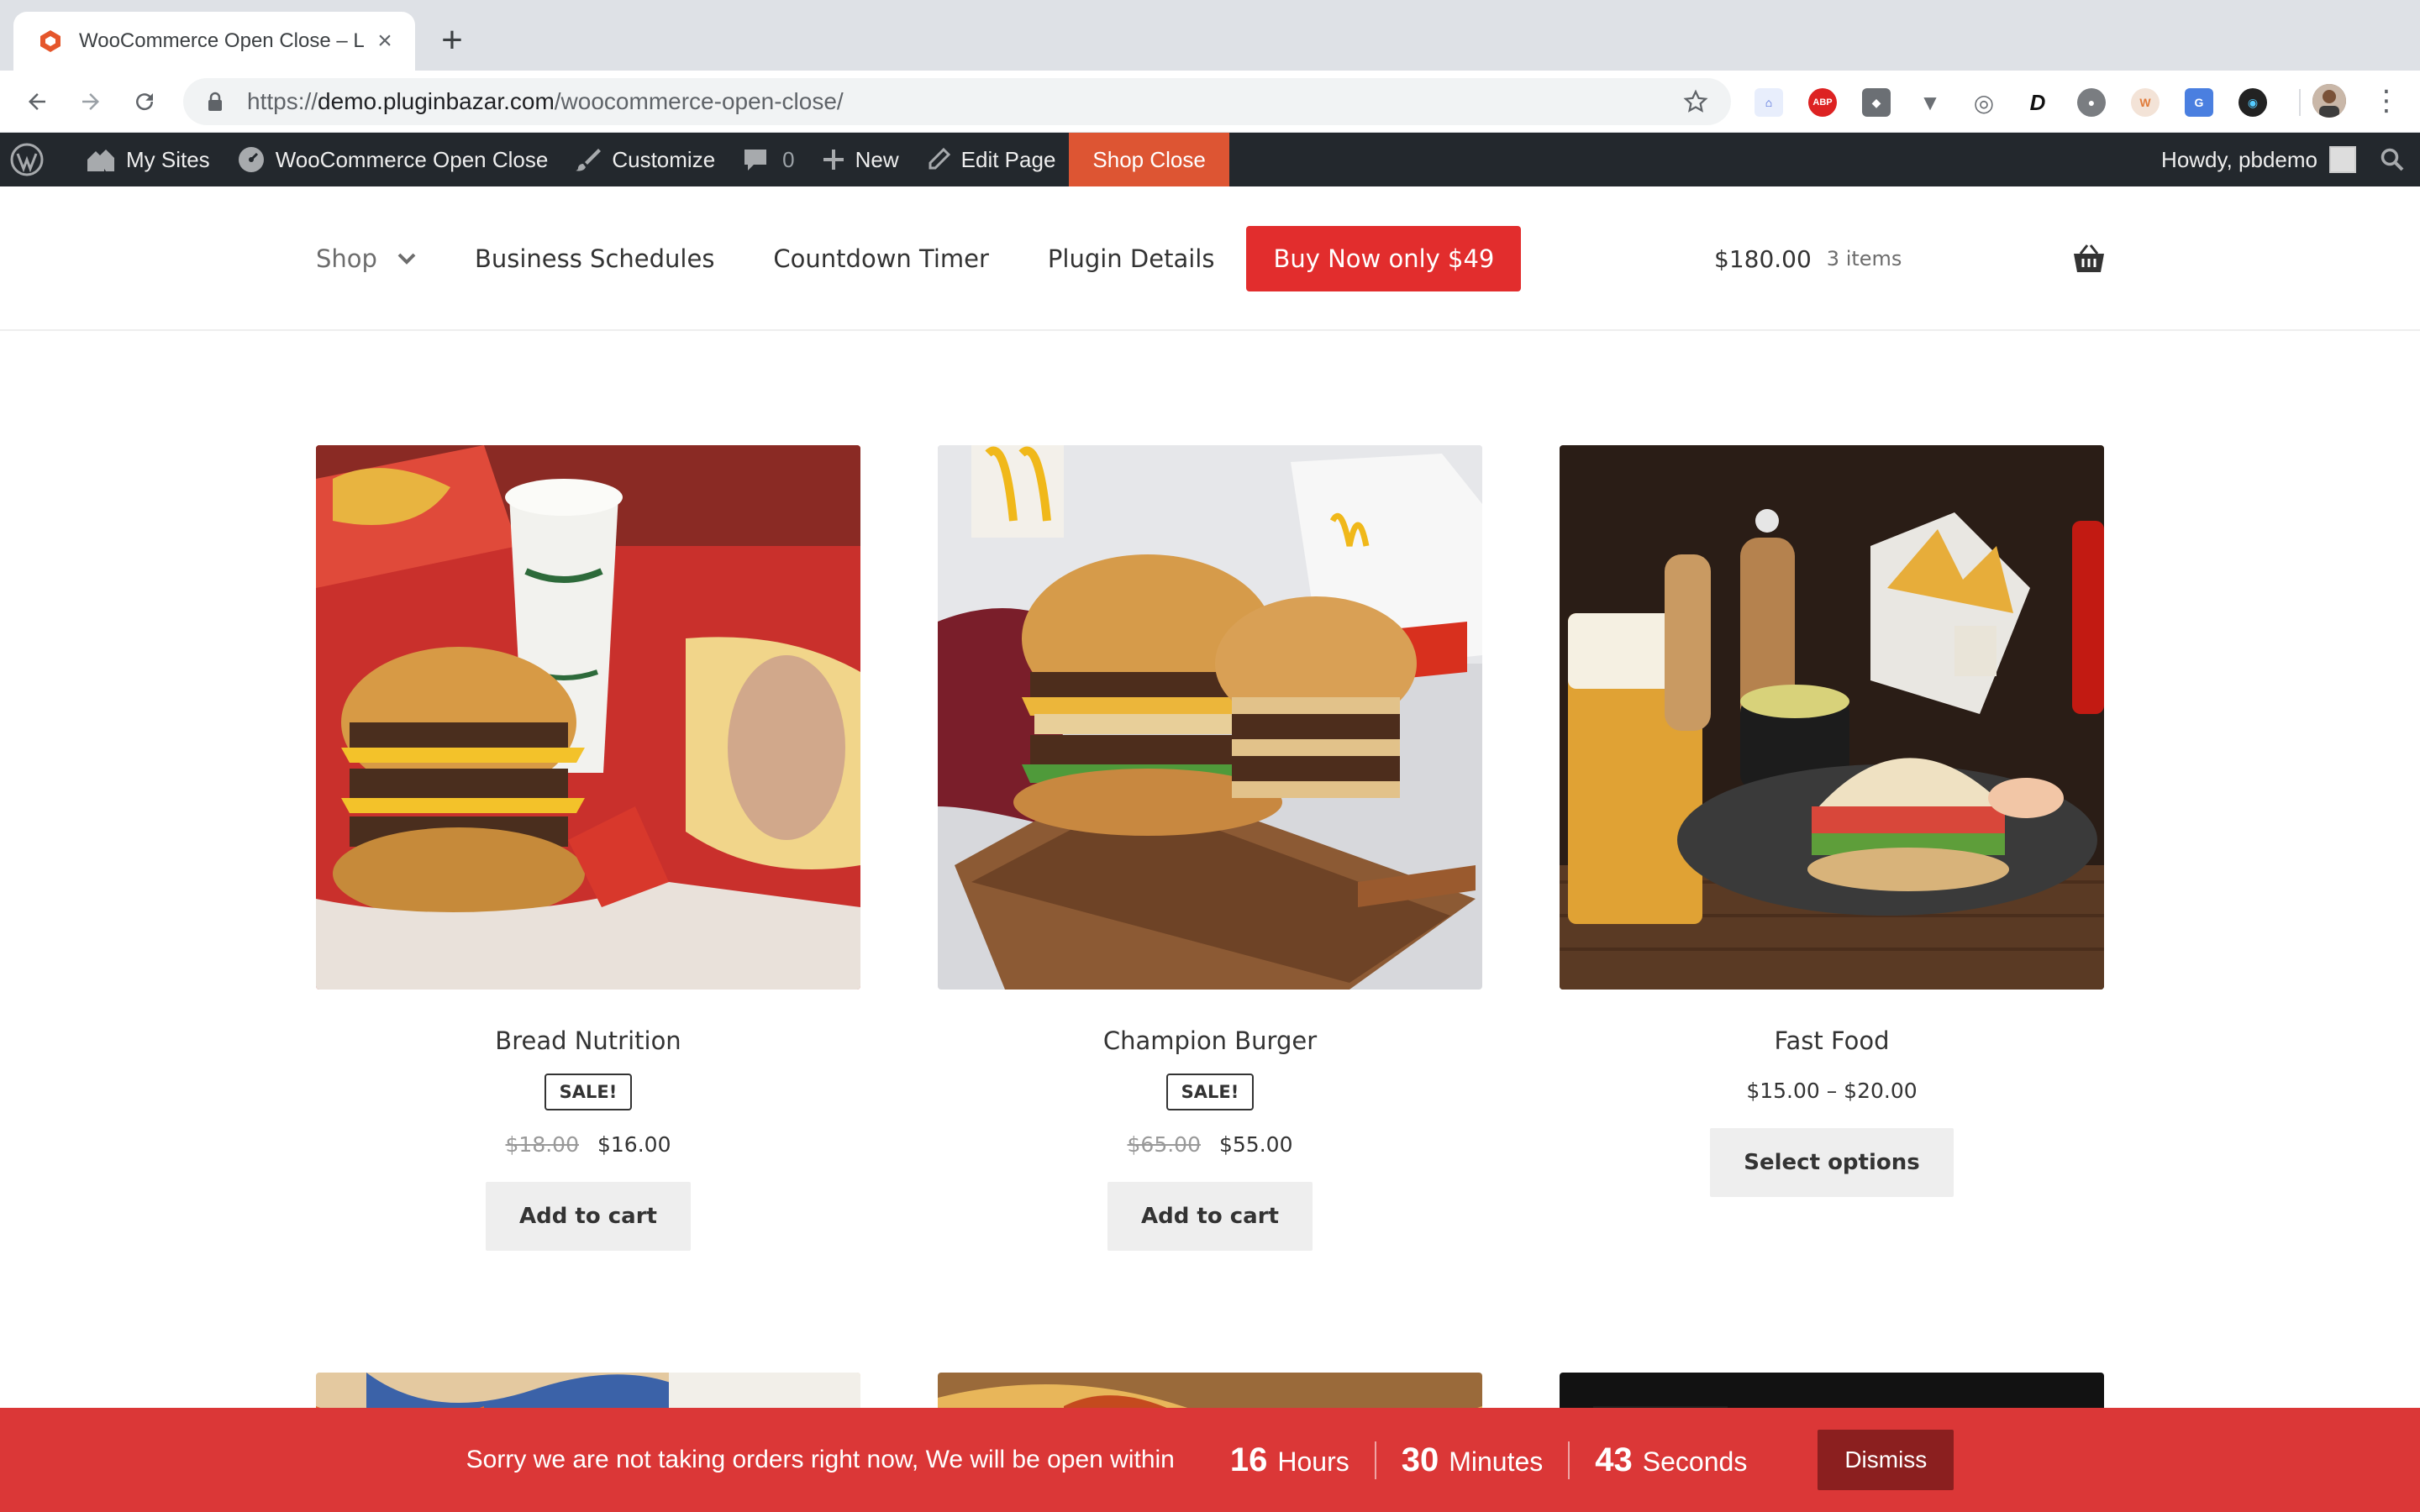  I want to click on profile-avatar, so click(2329, 101).